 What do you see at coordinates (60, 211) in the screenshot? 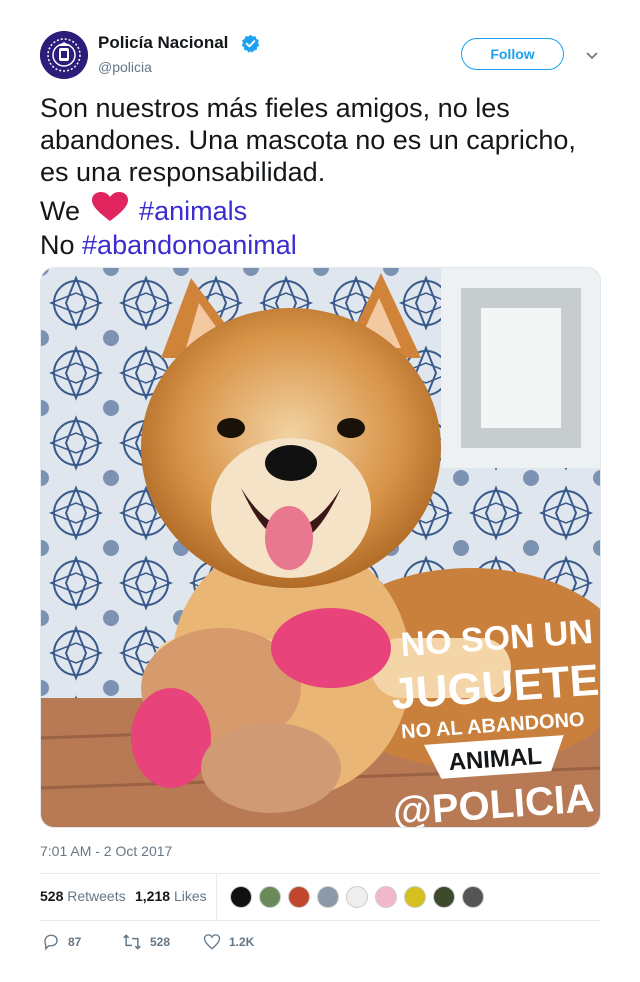
I see `tweet-word-we: We` at bounding box center [60, 211].